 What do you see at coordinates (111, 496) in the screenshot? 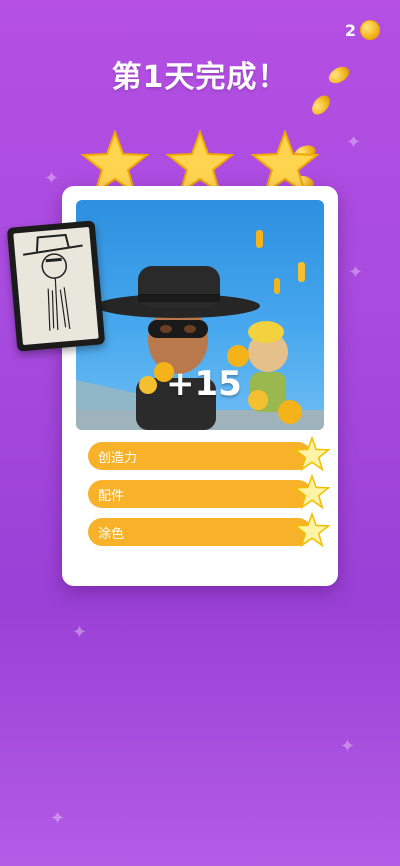
I see `criterion-label: 配件` at bounding box center [111, 496].